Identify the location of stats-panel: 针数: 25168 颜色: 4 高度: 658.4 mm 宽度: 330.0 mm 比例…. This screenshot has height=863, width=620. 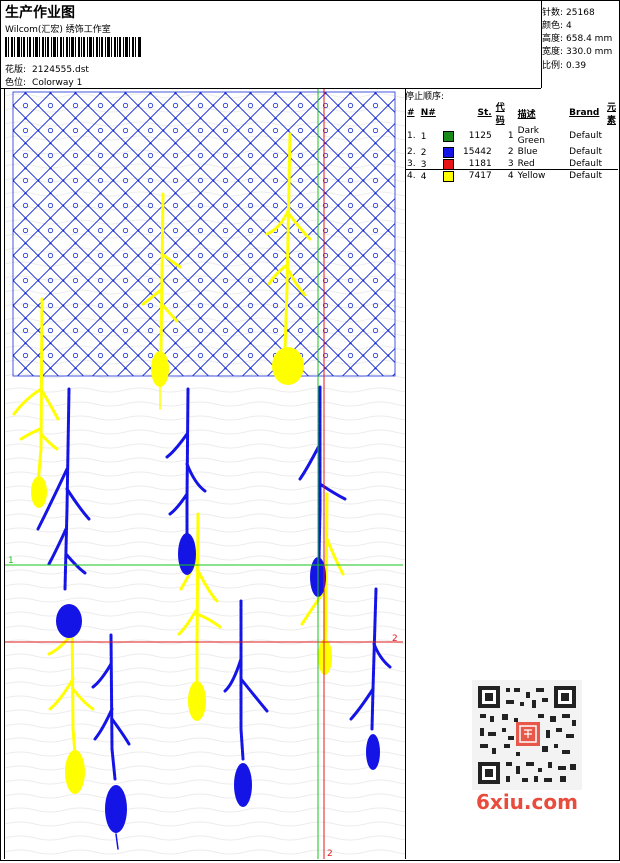
(580, 44).